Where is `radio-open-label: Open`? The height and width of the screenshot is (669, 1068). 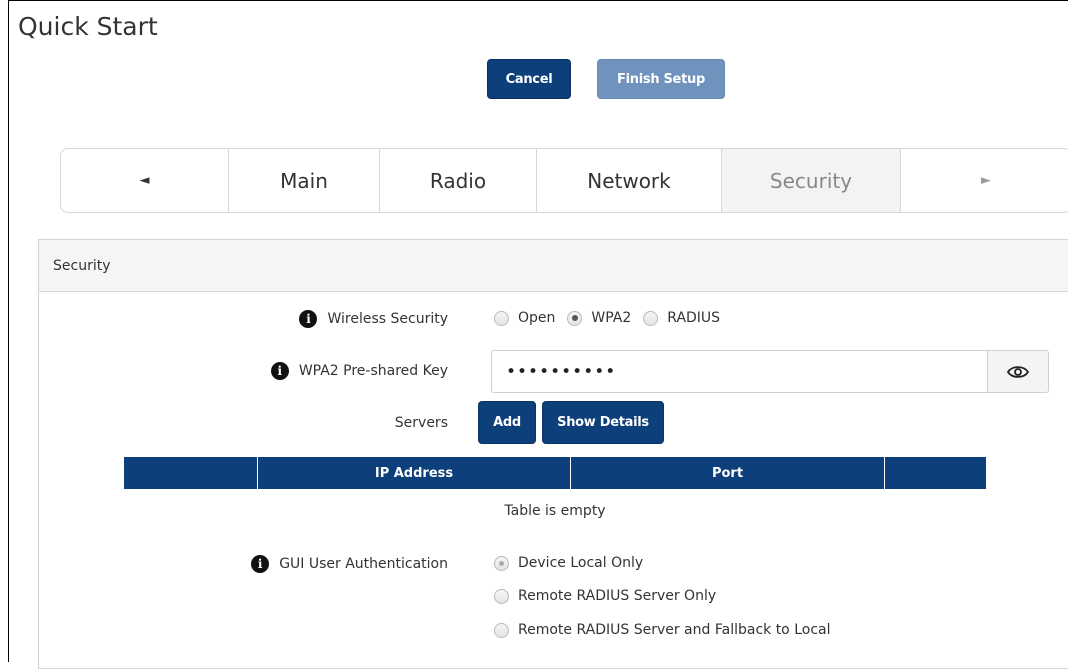
radio-open-label: Open is located at coordinates (537, 318).